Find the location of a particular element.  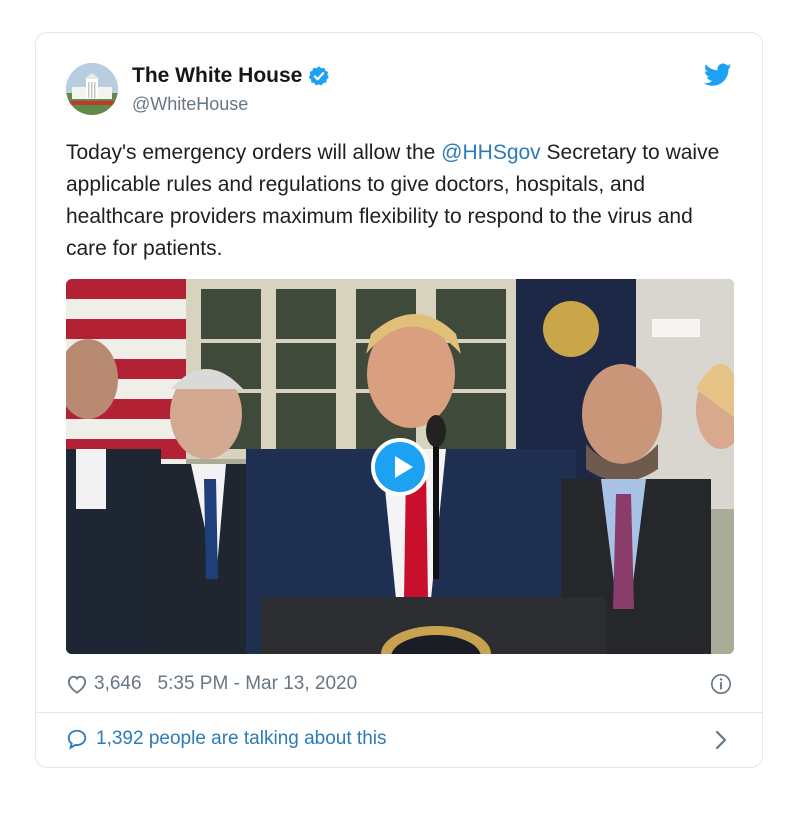

author-handle: @WhiteHouse is located at coordinates (190, 104).